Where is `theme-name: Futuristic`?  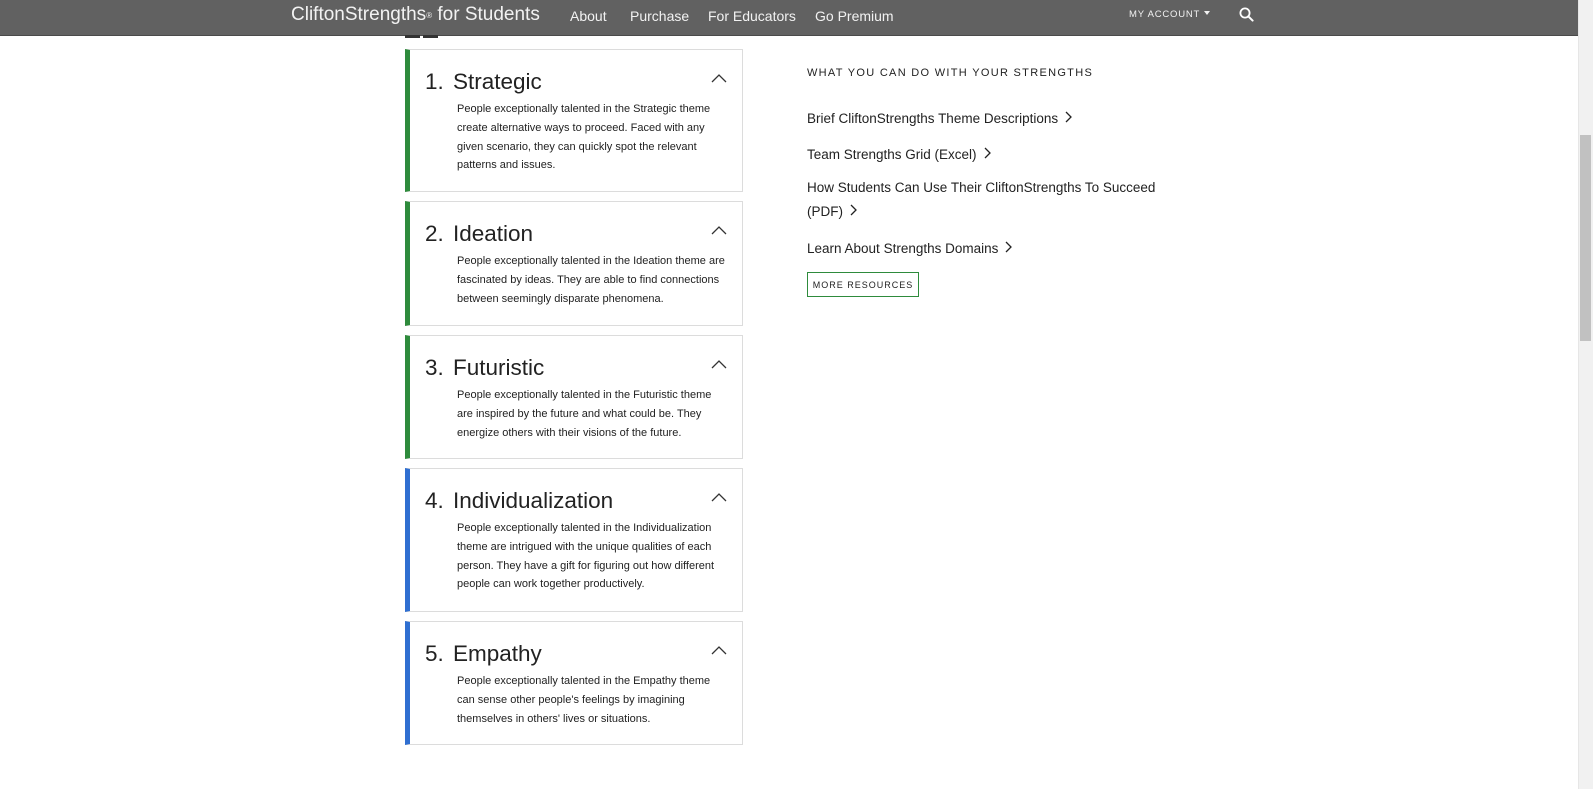 theme-name: Futuristic is located at coordinates (499, 367).